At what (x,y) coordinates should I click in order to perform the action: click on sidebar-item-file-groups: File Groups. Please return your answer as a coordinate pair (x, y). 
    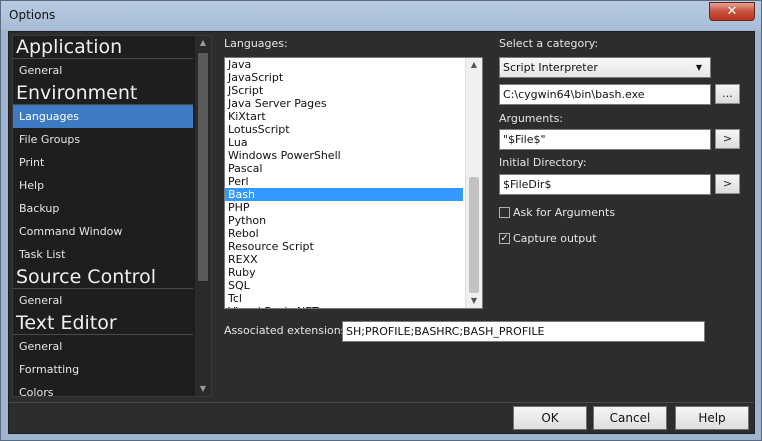
    Looking at the image, I should click on (103, 139).